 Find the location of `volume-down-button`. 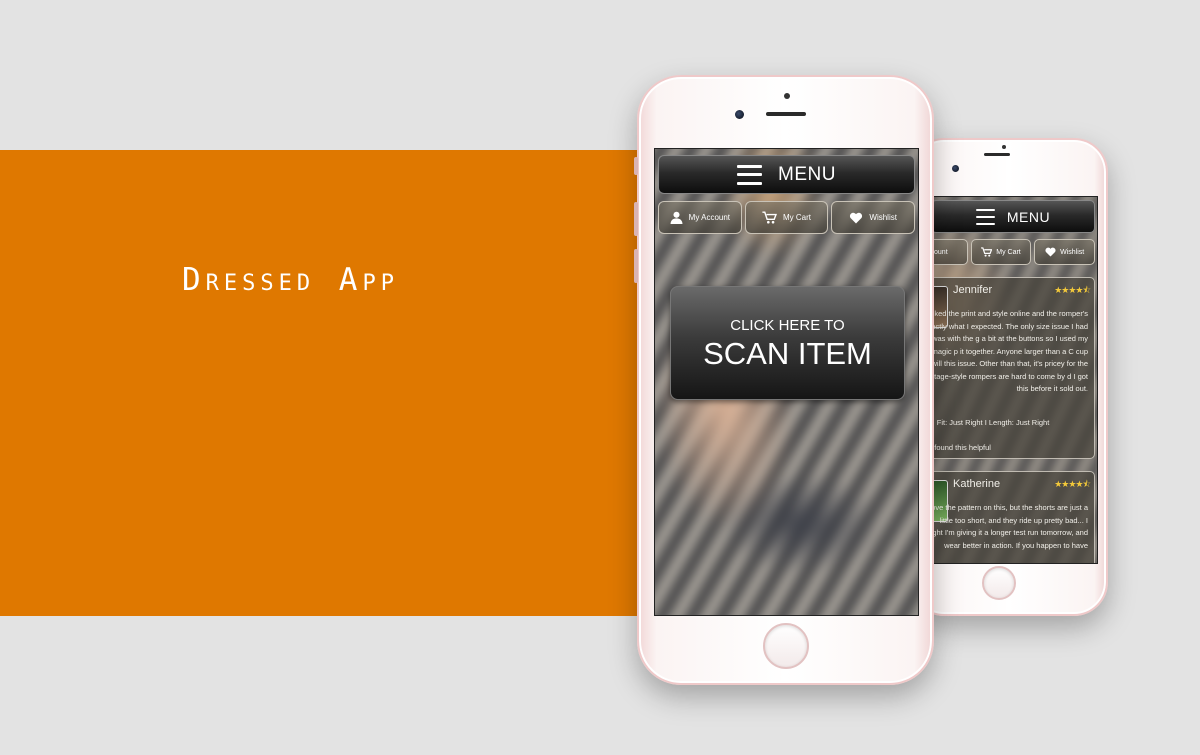

volume-down-button is located at coordinates (636, 266).